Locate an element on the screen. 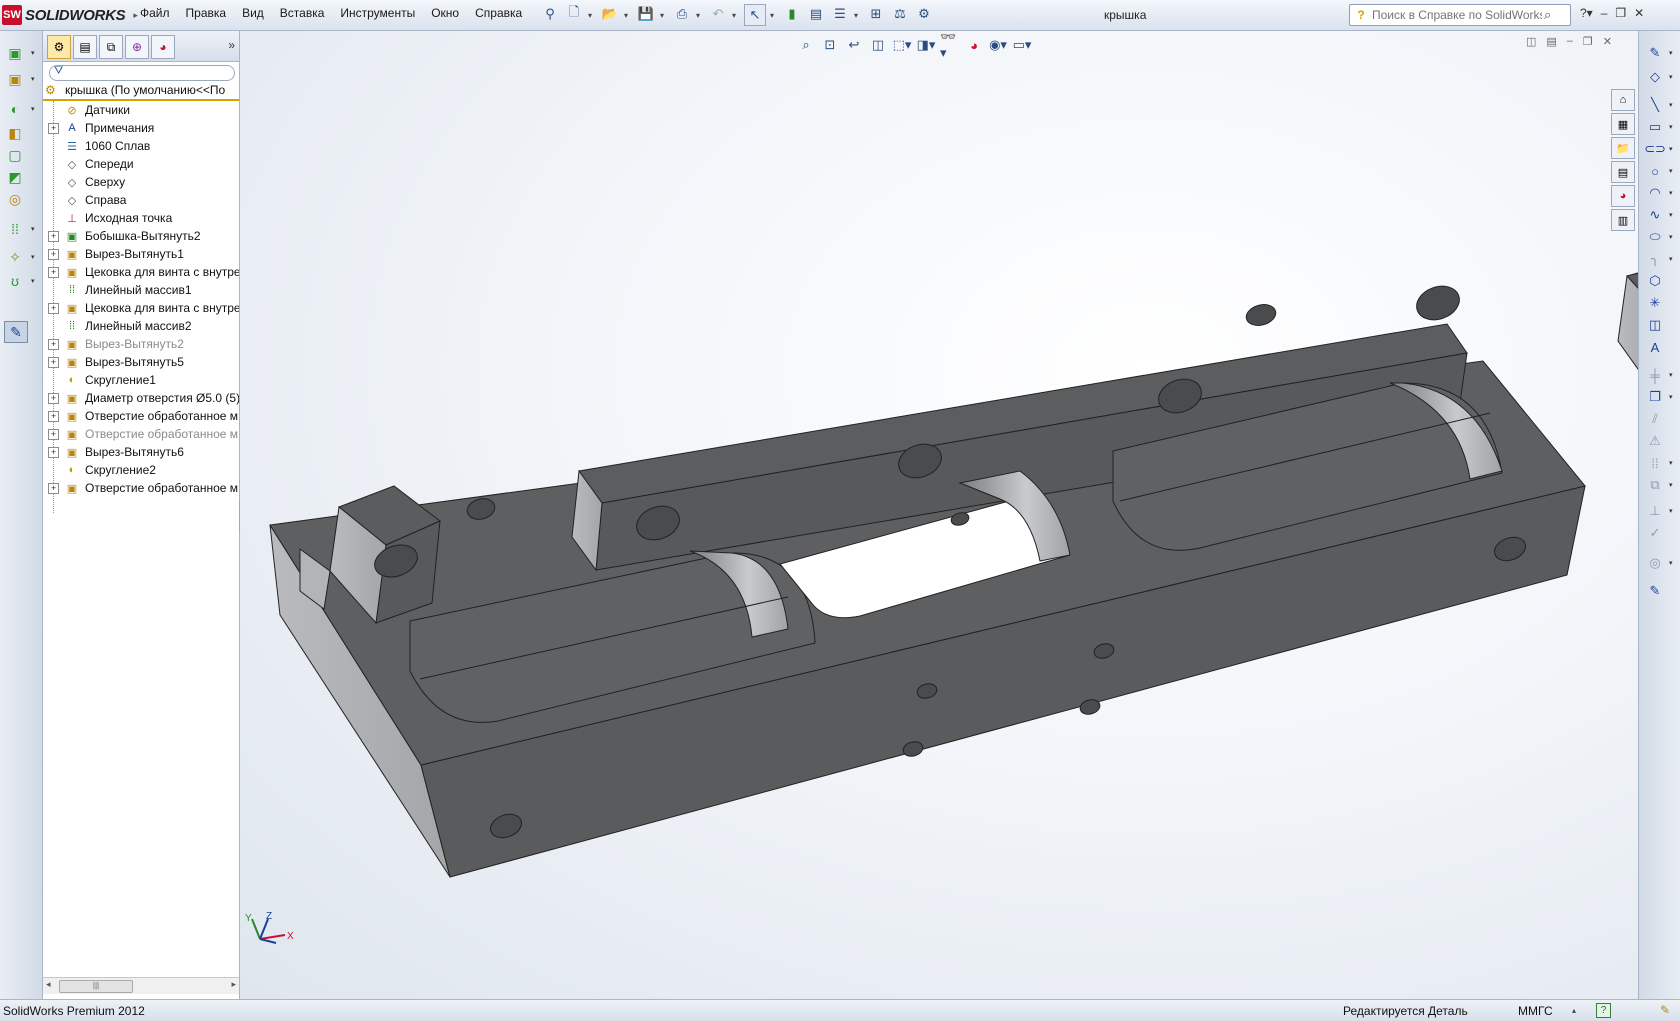  minimize-icon: – is located at coordinates (1604, 13).